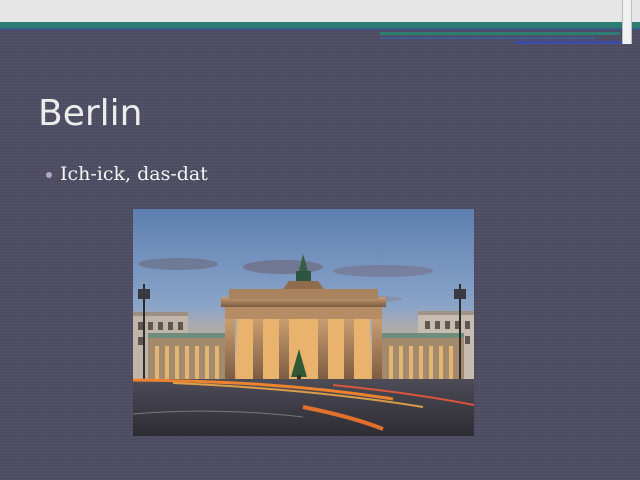  Describe the element at coordinates (627, 22) in the screenshot. I see `scrollbar` at that location.